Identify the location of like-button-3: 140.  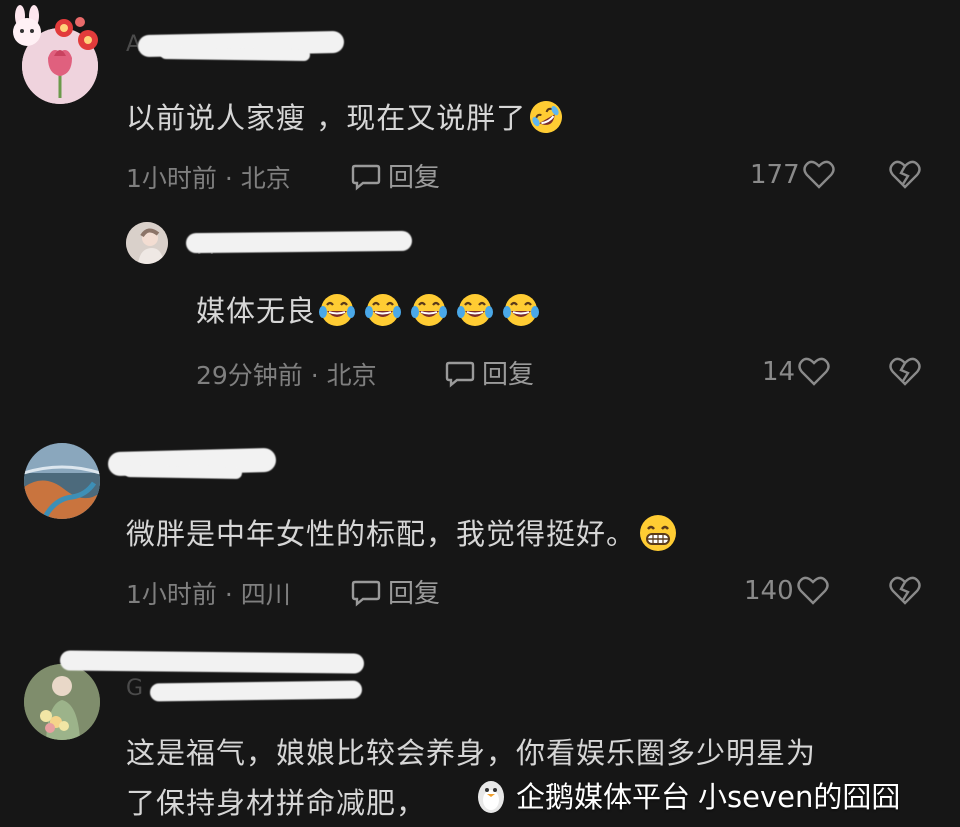
(786, 591).